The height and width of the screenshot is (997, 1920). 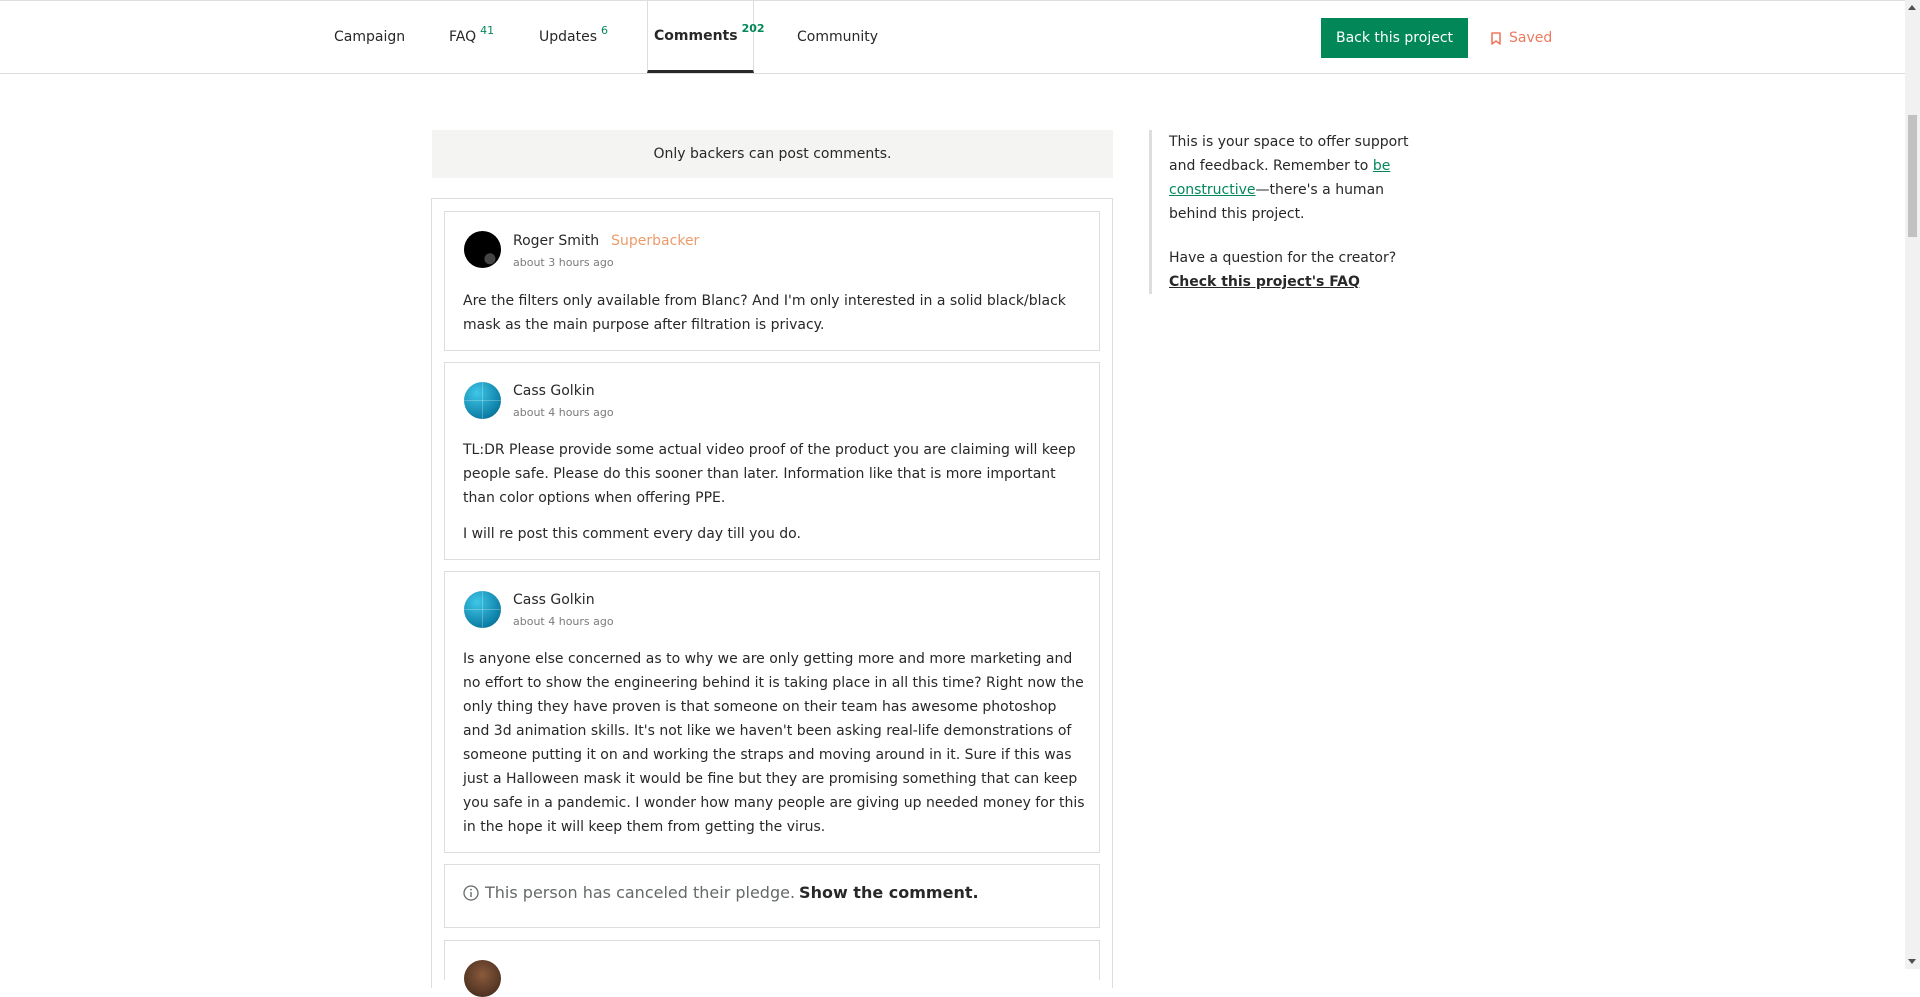 I want to click on page-scrollbar, so click(x=1912, y=484).